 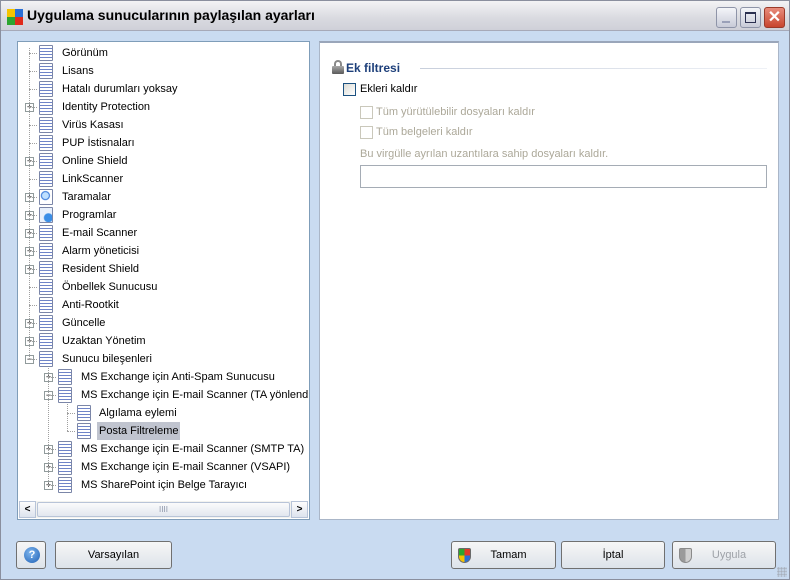 What do you see at coordinates (100, 233) in the screenshot?
I see `tree-item-label: E-mail Scanner` at bounding box center [100, 233].